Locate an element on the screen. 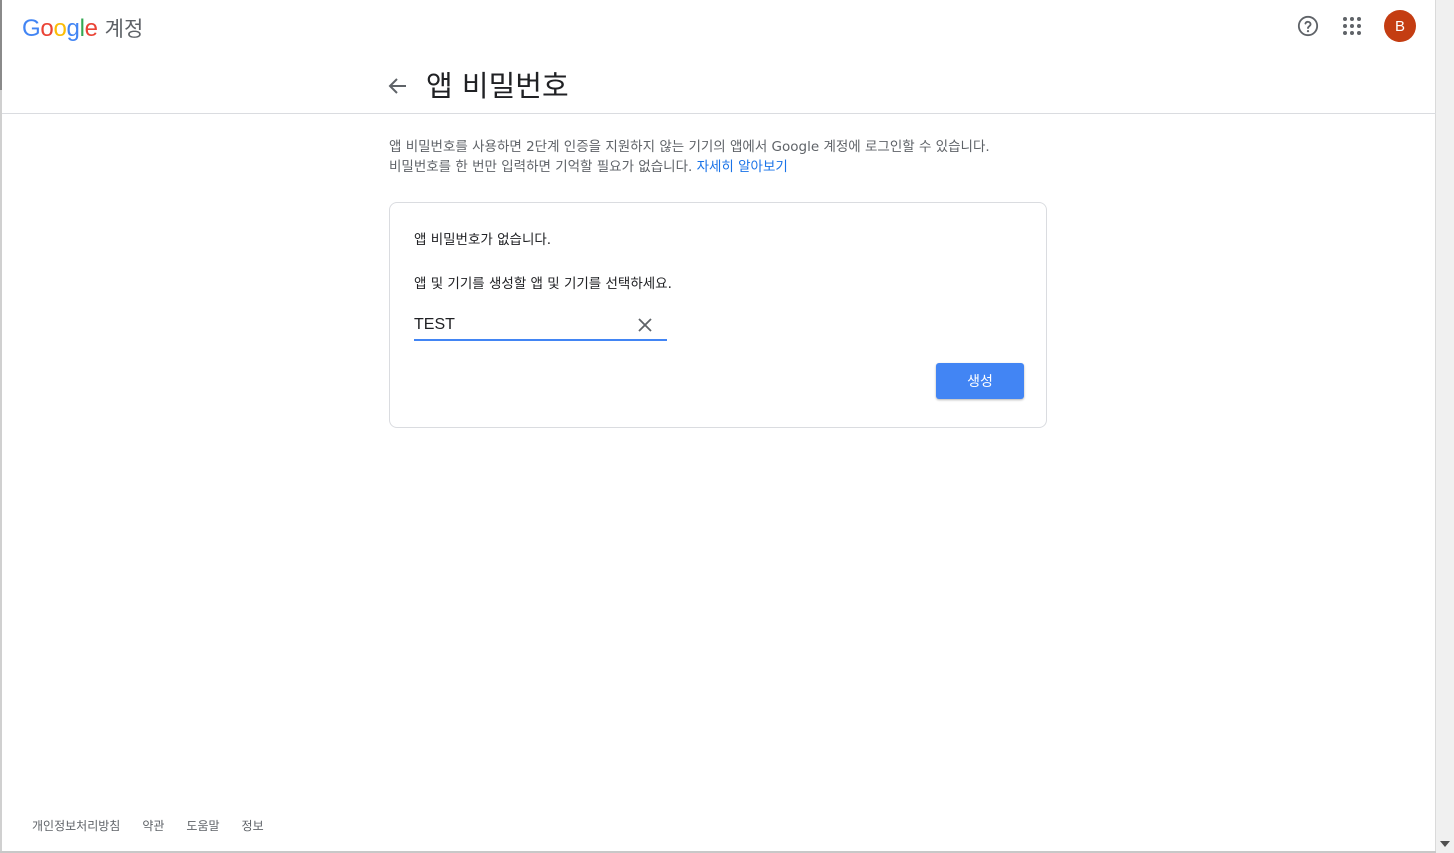  apps-grid-icon is located at coordinates (1352, 26).